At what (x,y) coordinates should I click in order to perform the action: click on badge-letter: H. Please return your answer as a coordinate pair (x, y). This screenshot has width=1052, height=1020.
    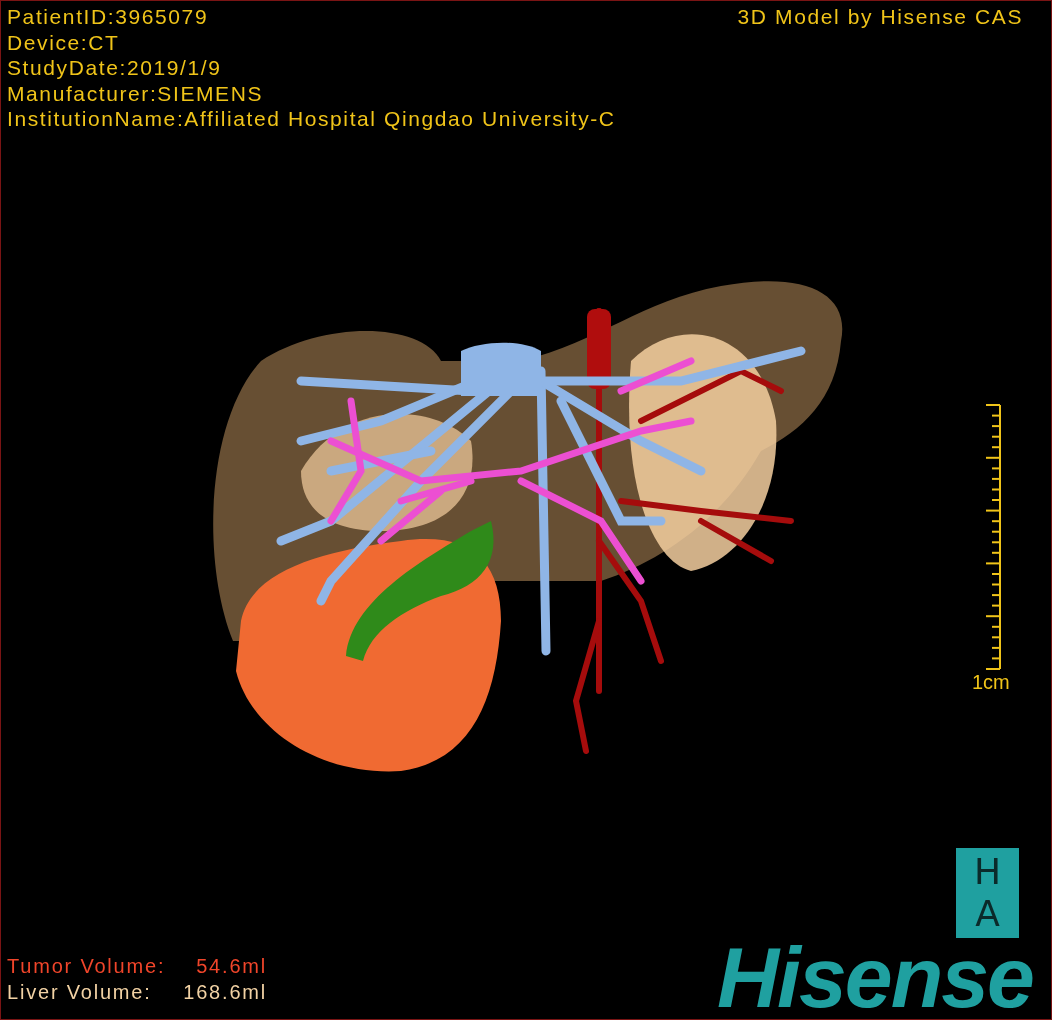
    Looking at the image, I should click on (987, 872).